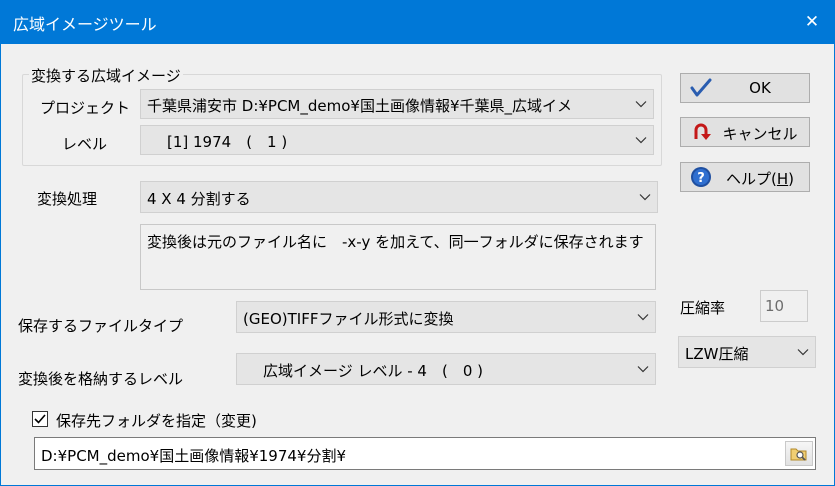  What do you see at coordinates (193, 456) in the screenshot?
I see `folder-path-value: D:¥PCM_demo¥国土画像情報¥1974¥分割¥` at bounding box center [193, 456].